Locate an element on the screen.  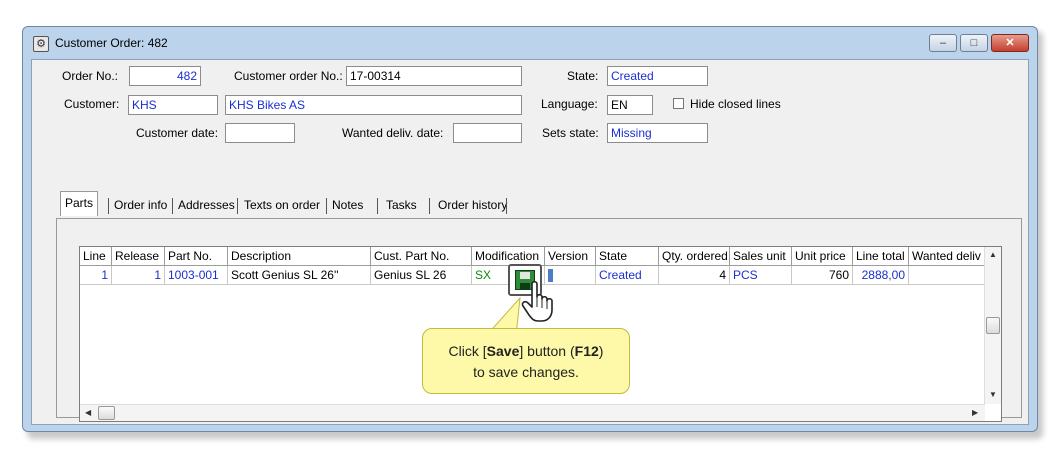
scroll-left-arrow-icon: ◀ is located at coordinates (88, 412).